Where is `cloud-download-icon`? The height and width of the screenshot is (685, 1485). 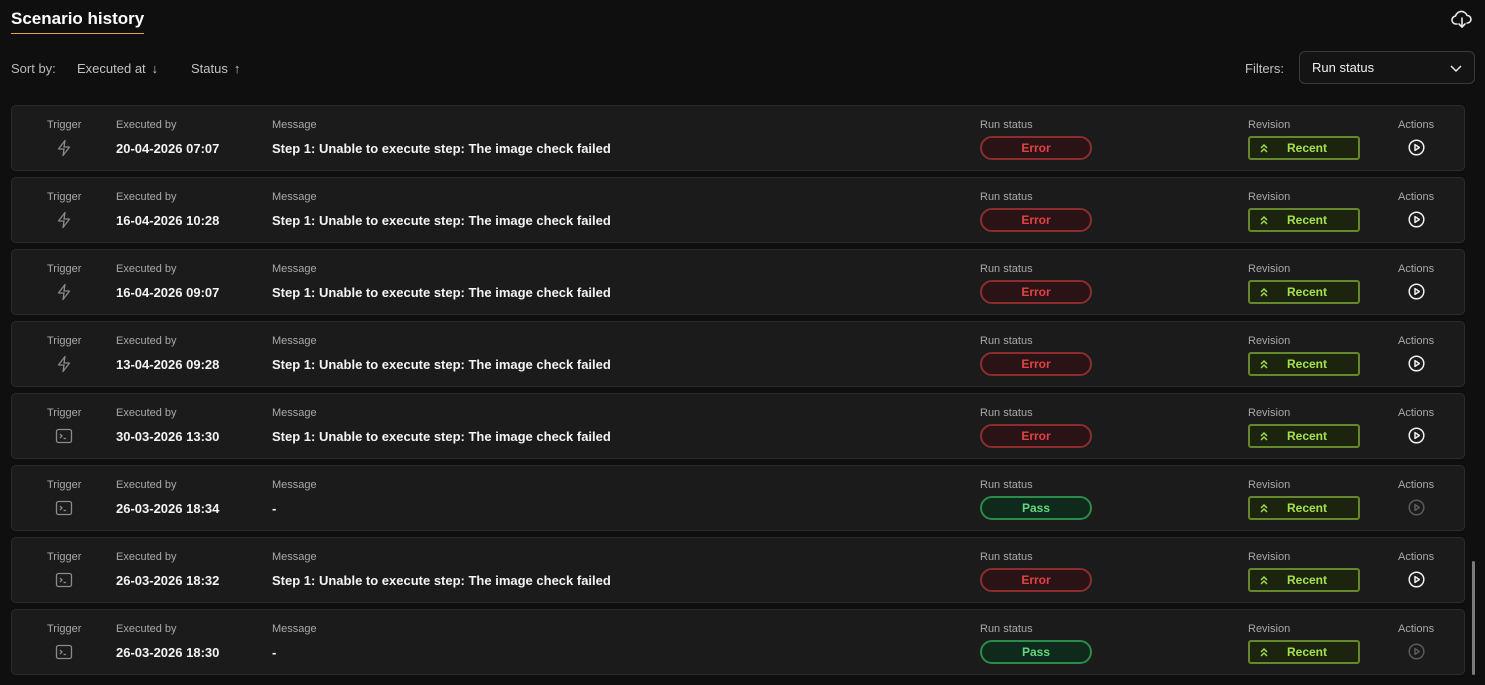
cloud-download-icon is located at coordinates (1461, 19).